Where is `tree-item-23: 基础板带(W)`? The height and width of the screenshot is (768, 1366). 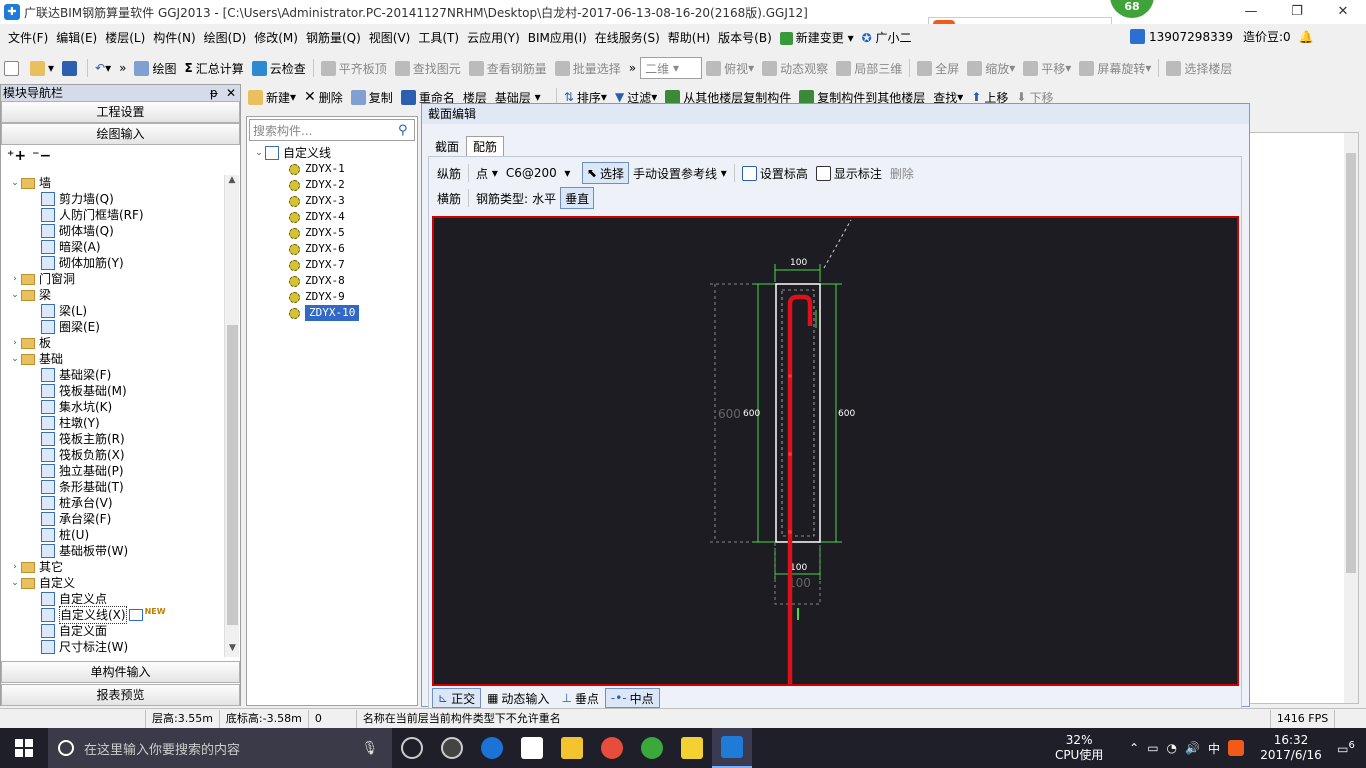
tree-item-23: 基础板带(W) is located at coordinates (113, 551).